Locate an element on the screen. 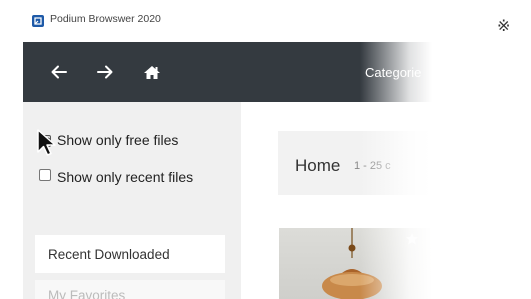  show-free-files-label: Show only free files is located at coordinates (118, 140).